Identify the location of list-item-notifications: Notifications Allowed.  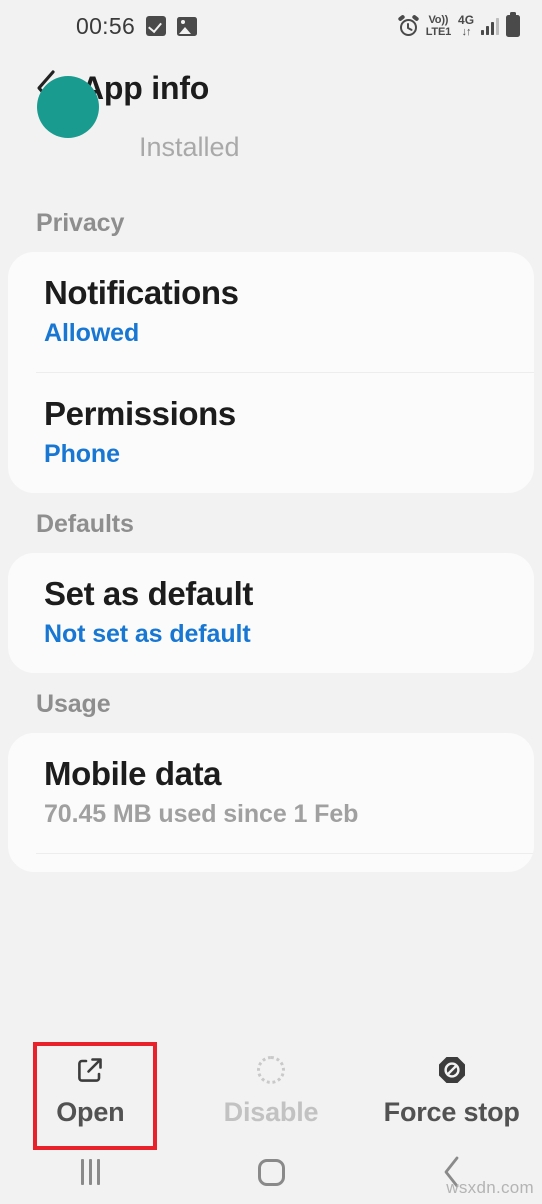
(271, 312).